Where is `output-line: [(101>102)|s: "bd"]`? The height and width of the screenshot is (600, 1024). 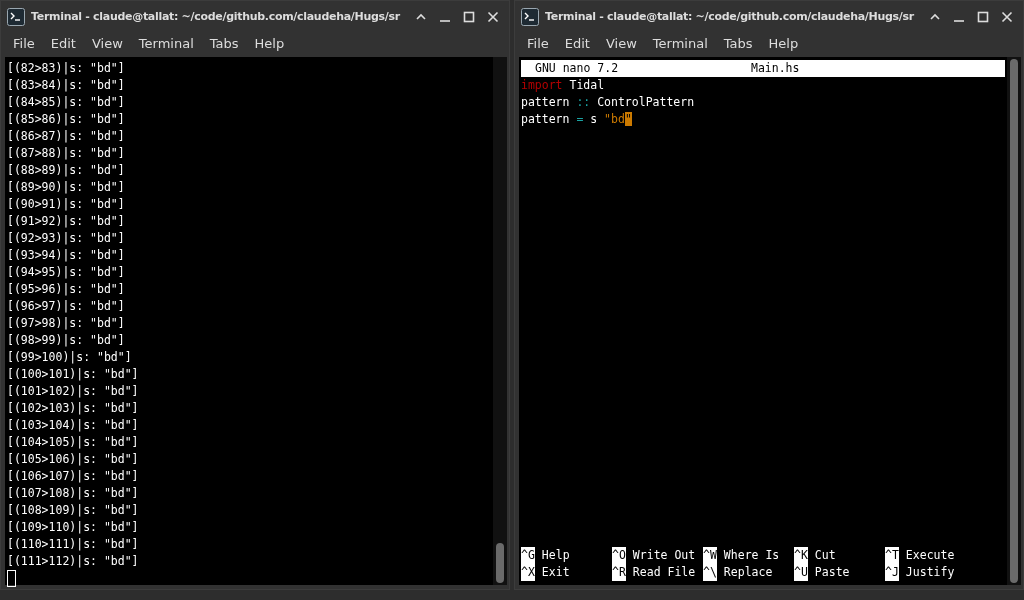
output-line: [(101>102)|s: "bd"] is located at coordinates (73, 391).